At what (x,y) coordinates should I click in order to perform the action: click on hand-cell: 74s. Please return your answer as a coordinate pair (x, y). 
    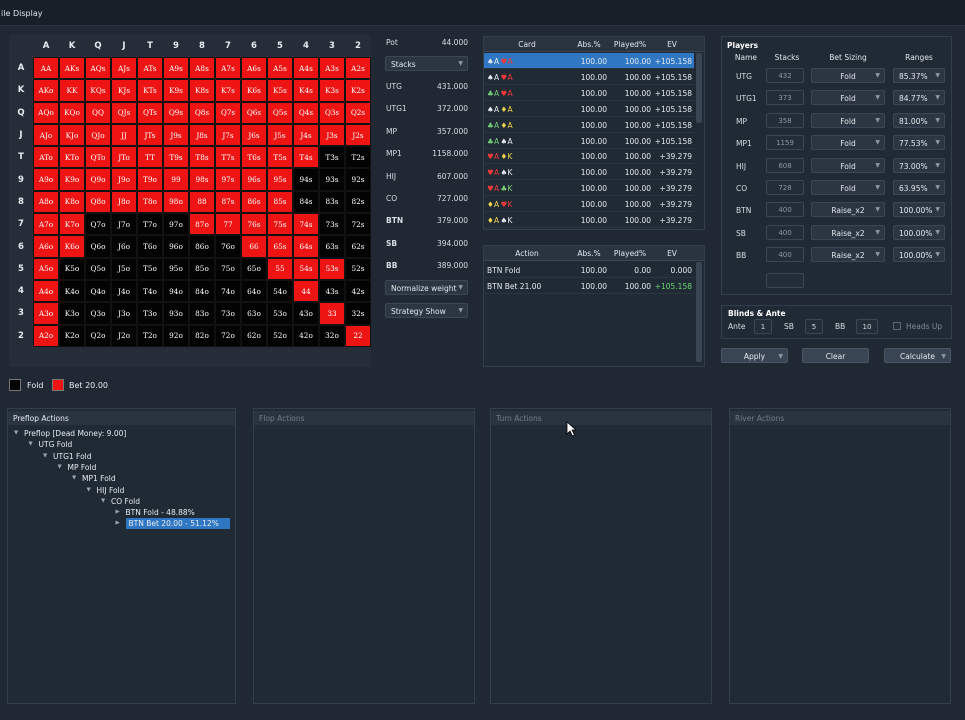
    Looking at the image, I should click on (306, 224).